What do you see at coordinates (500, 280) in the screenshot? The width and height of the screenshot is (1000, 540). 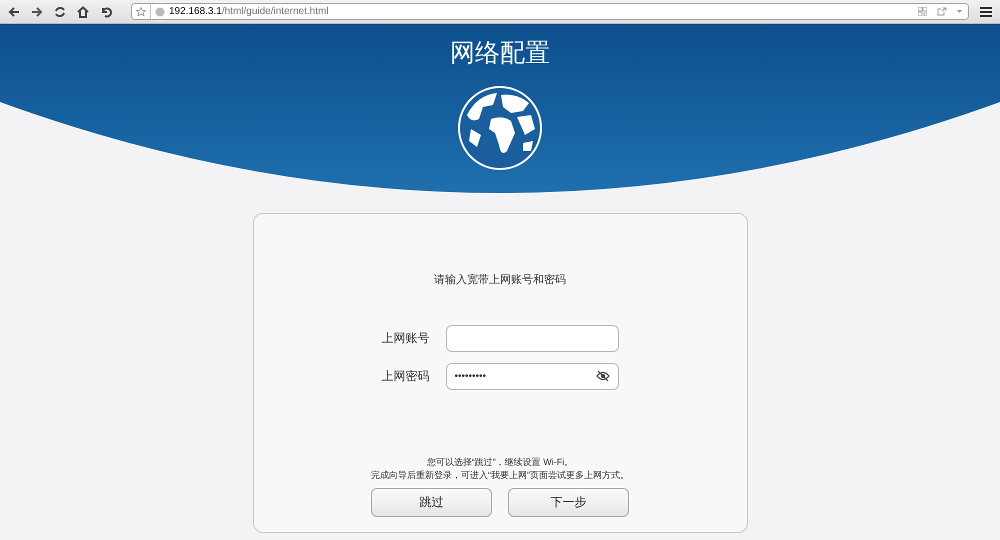 I see `form-prompt: 请输入宽带上网账号和密码` at bounding box center [500, 280].